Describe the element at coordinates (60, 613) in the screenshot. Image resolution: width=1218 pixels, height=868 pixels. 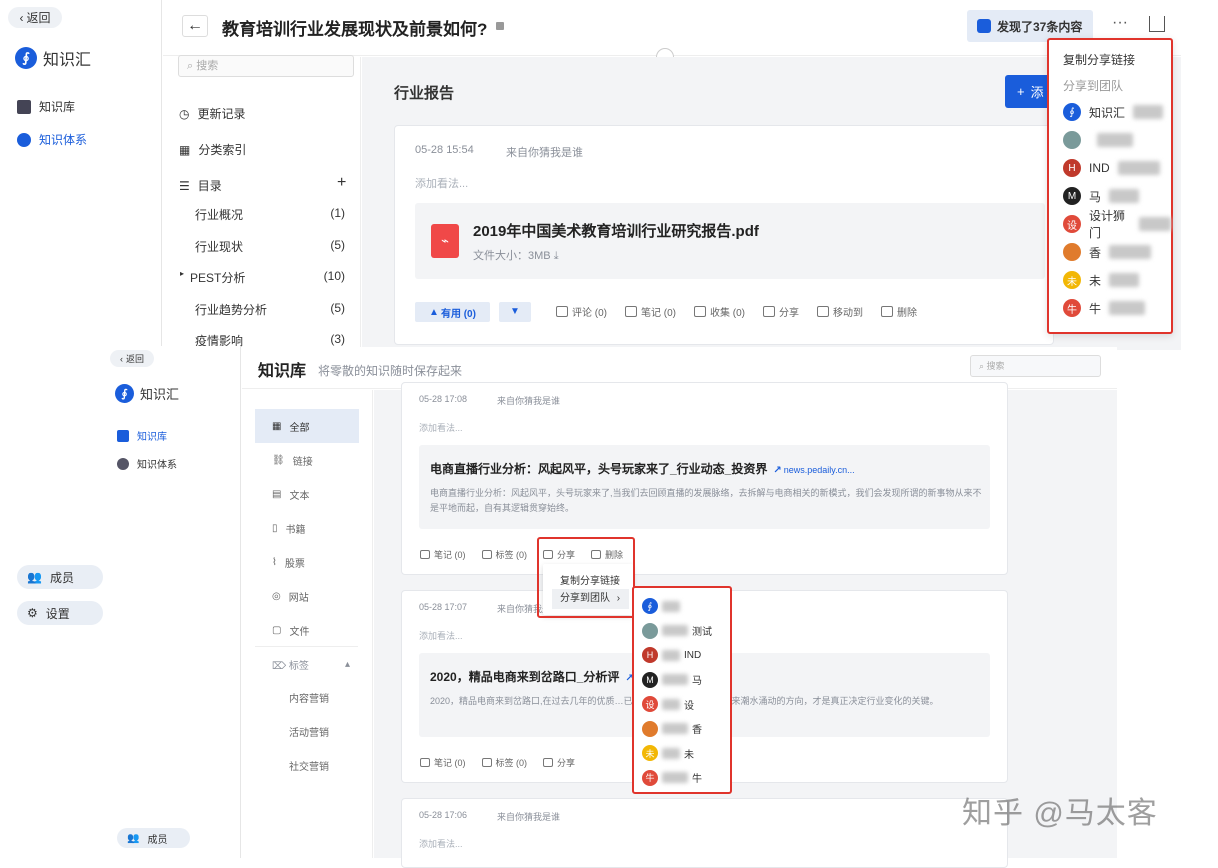
I see `settings-button: ⚙ 设置` at that location.